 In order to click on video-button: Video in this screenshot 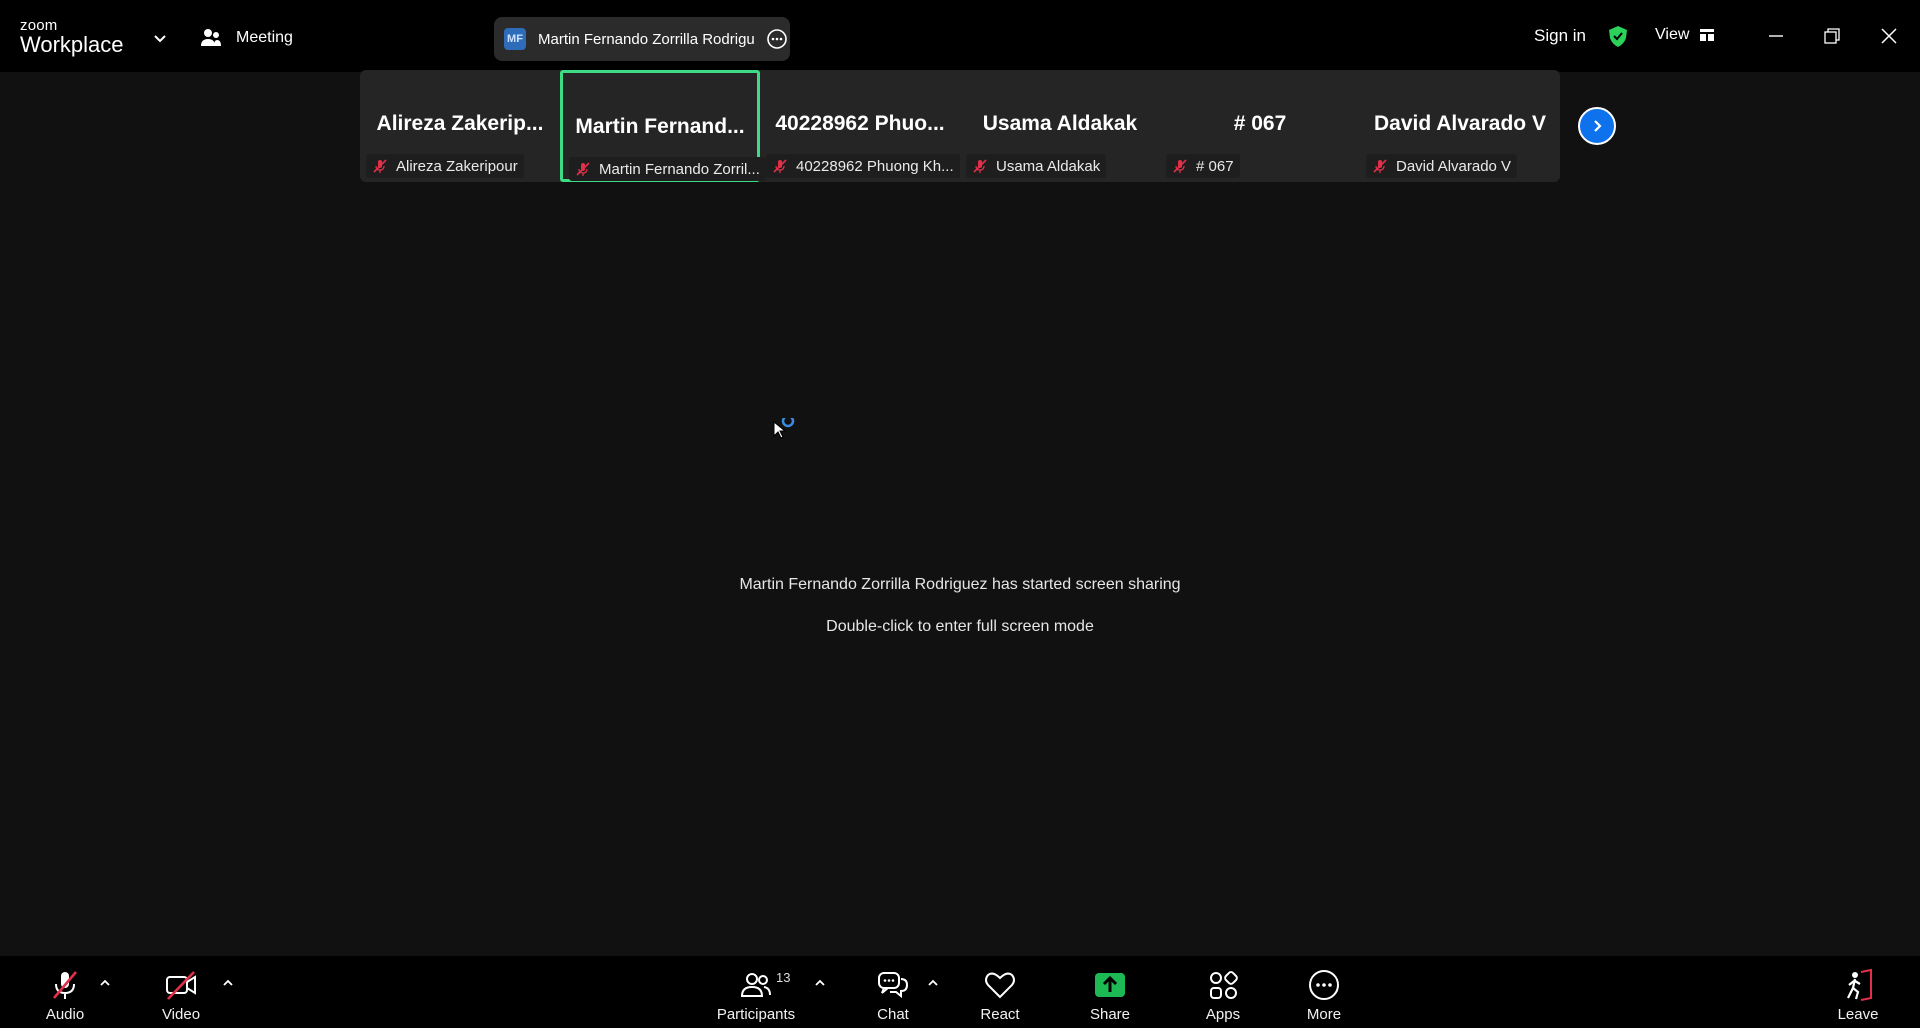, I will do `click(181, 992)`.